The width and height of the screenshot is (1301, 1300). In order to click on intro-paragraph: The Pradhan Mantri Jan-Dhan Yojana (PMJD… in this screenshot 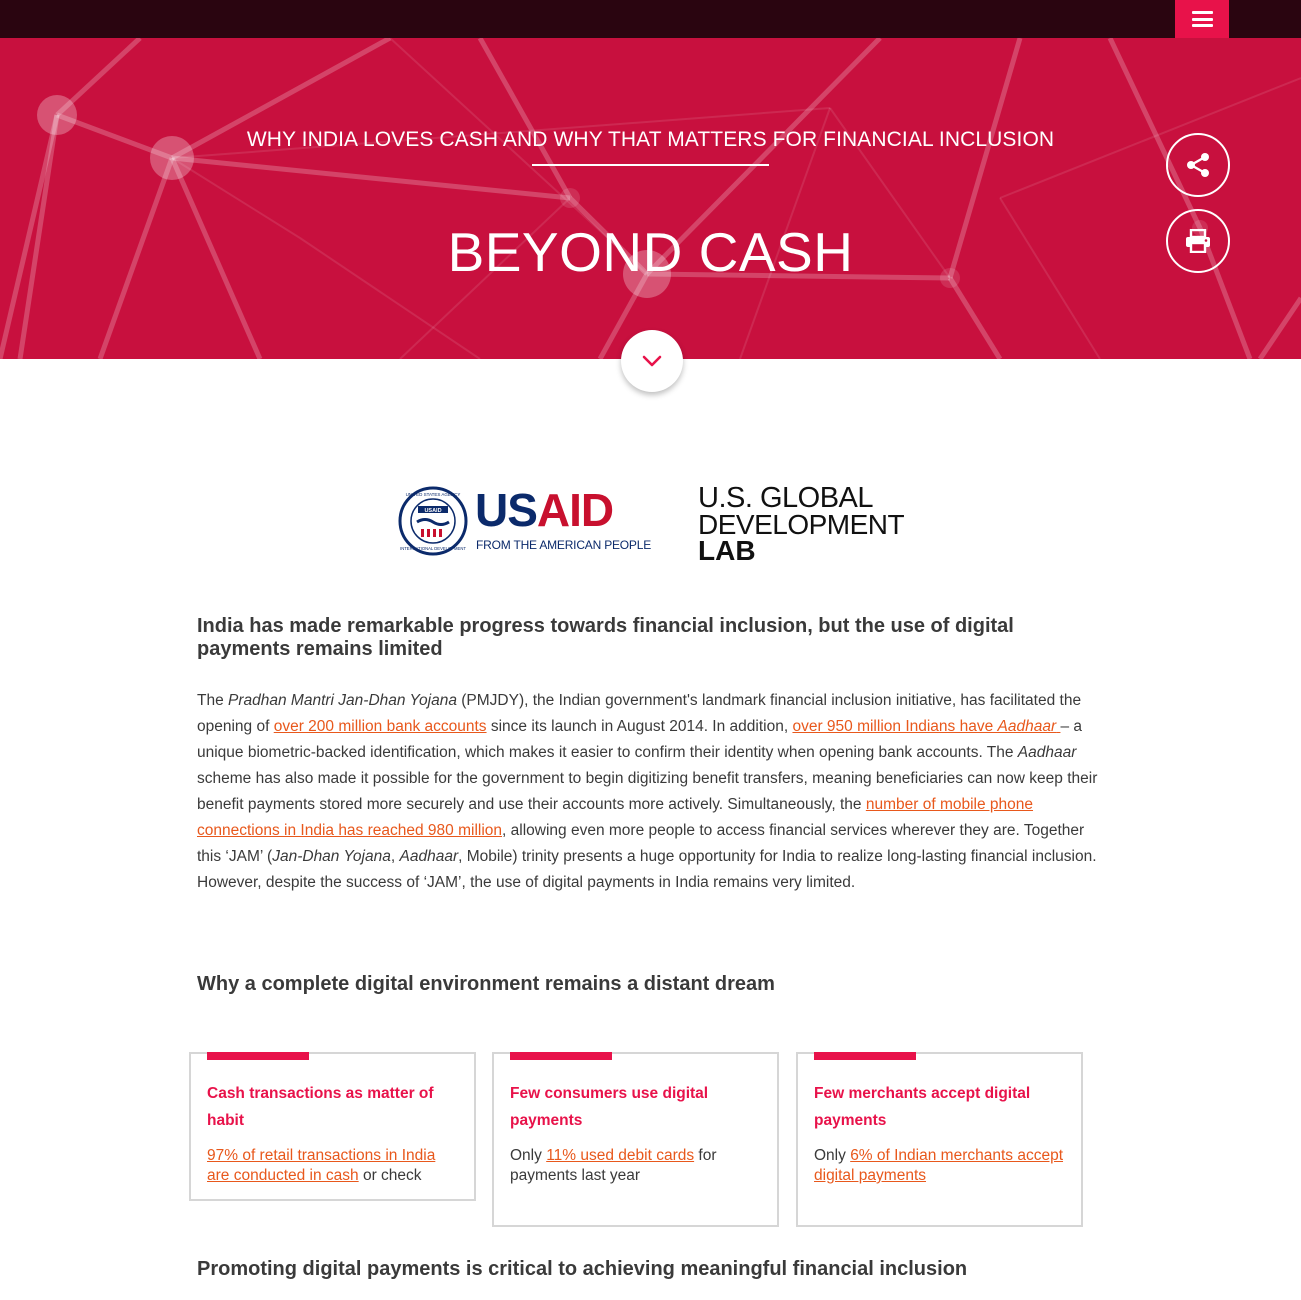, I will do `click(647, 791)`.